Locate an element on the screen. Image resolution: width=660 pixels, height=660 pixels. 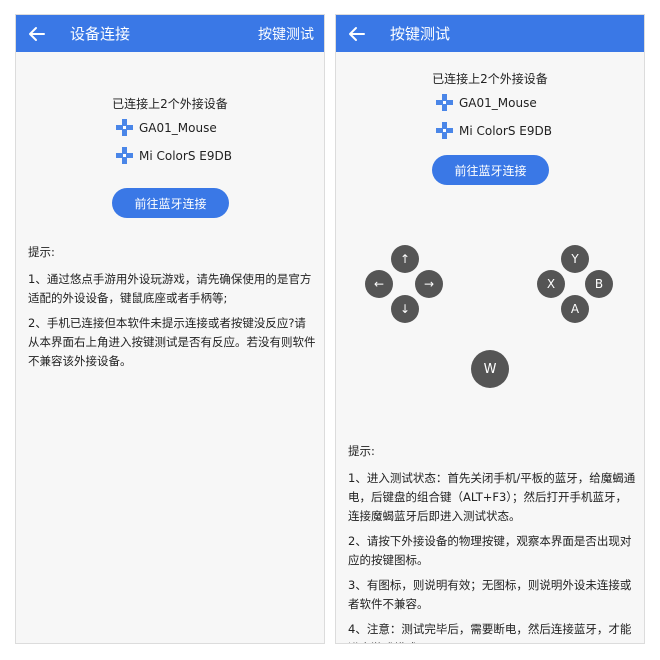
y-key: Y is located at coordinates (575, 259).